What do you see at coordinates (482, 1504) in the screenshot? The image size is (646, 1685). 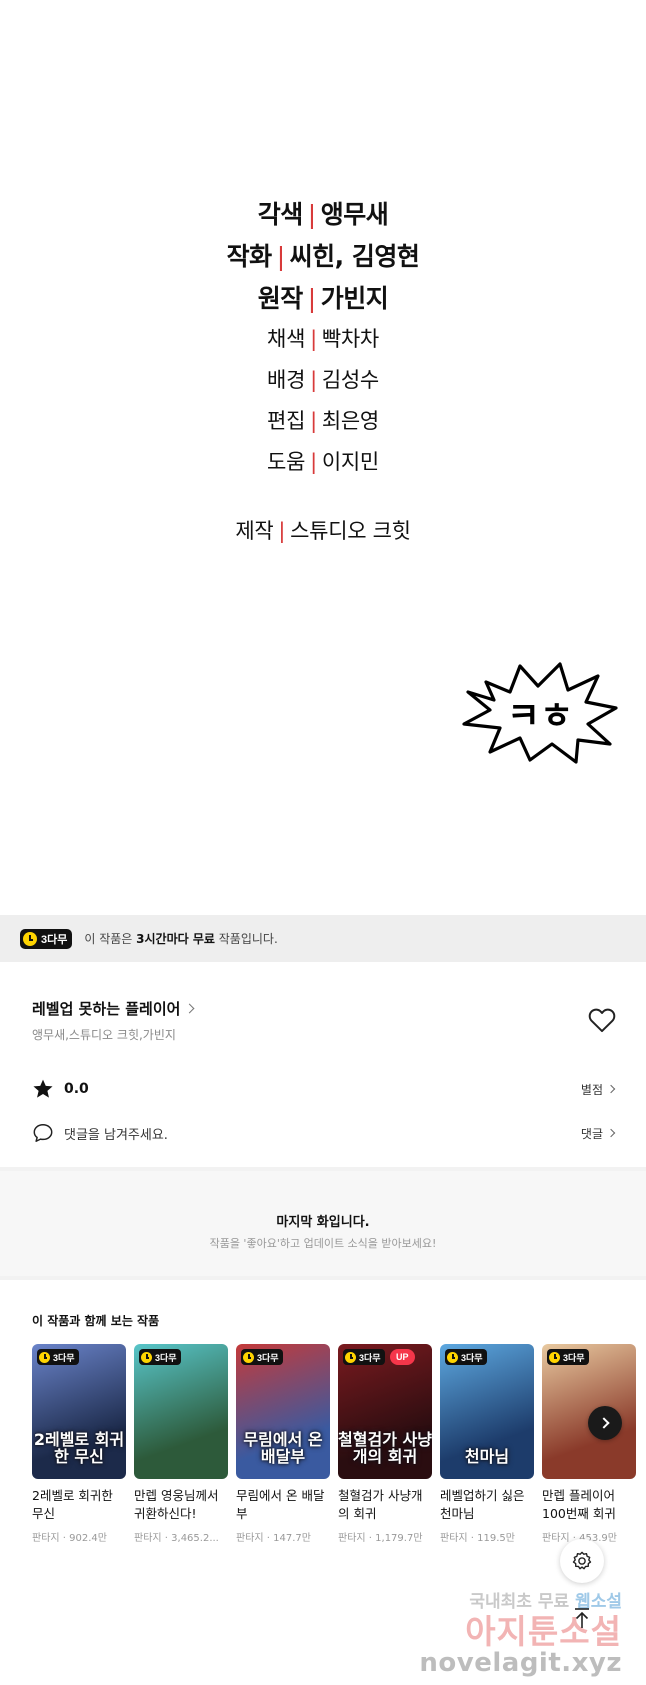 I see `recommendation-title: 레벨업하기 싫은 천마님` at bounding box center [482, 1504].